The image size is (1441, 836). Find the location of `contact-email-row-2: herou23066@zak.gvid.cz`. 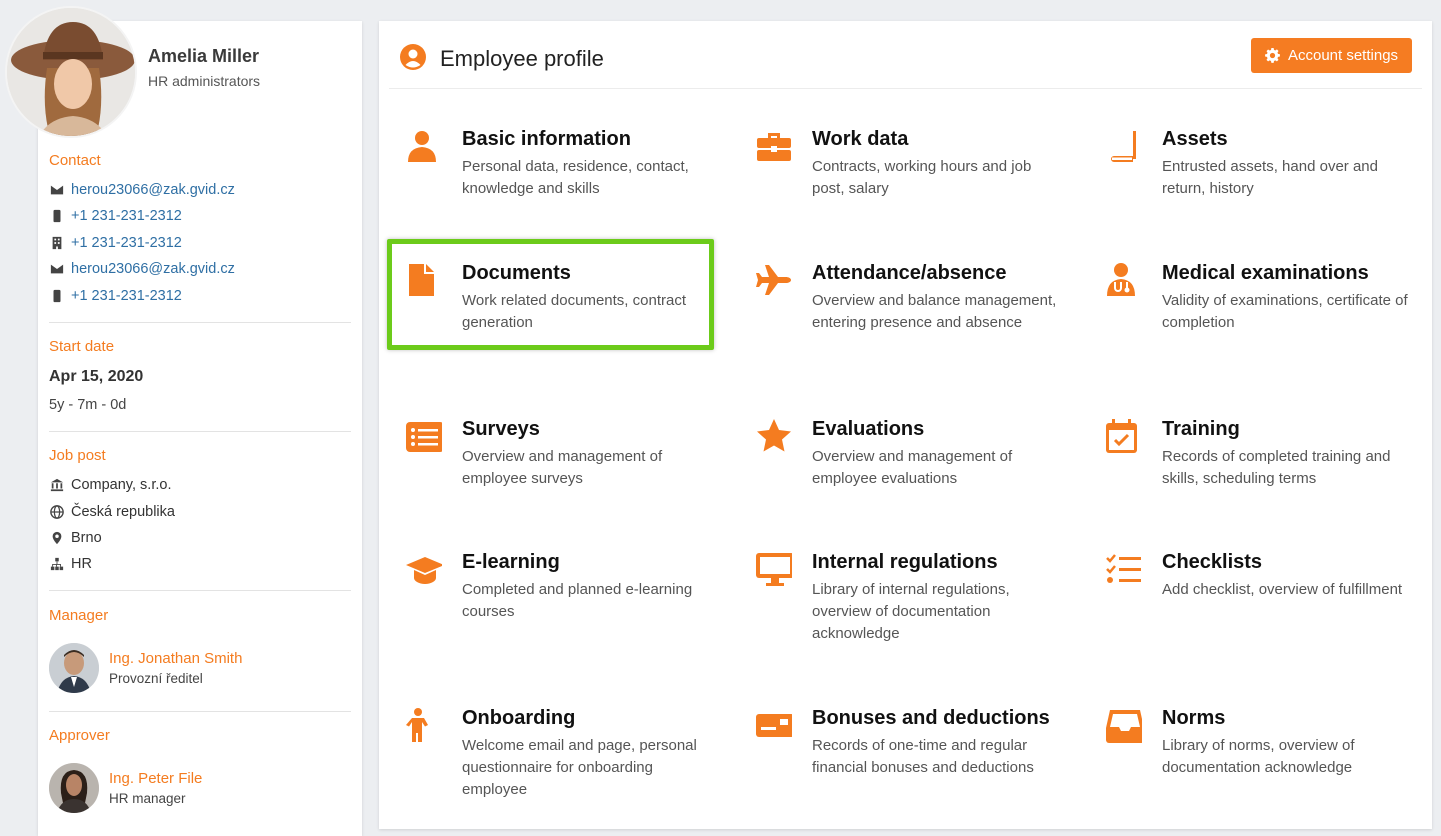

contact-email-row-2: herou23066@zak.gvid.cz is located at coordinates (142, 269).